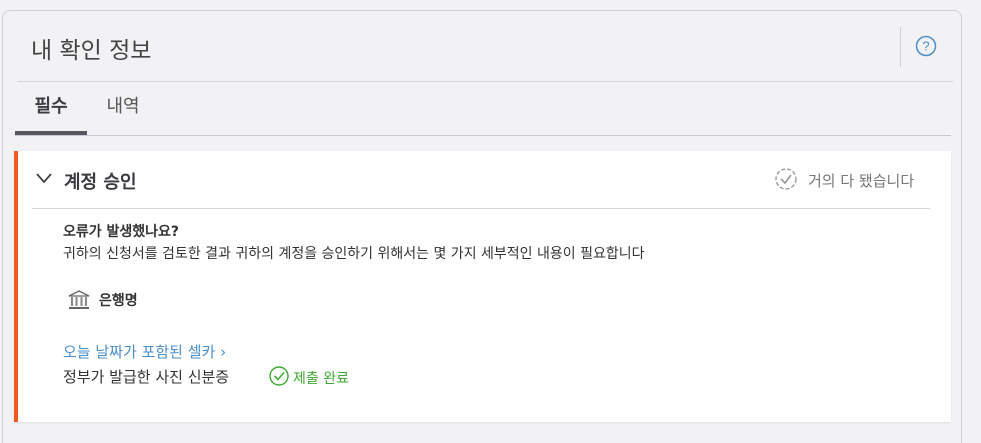  What do you see at coordinates (44, 178) in the screenshot?
I see `chevron-down-icon` at bounding box center [44, 178].